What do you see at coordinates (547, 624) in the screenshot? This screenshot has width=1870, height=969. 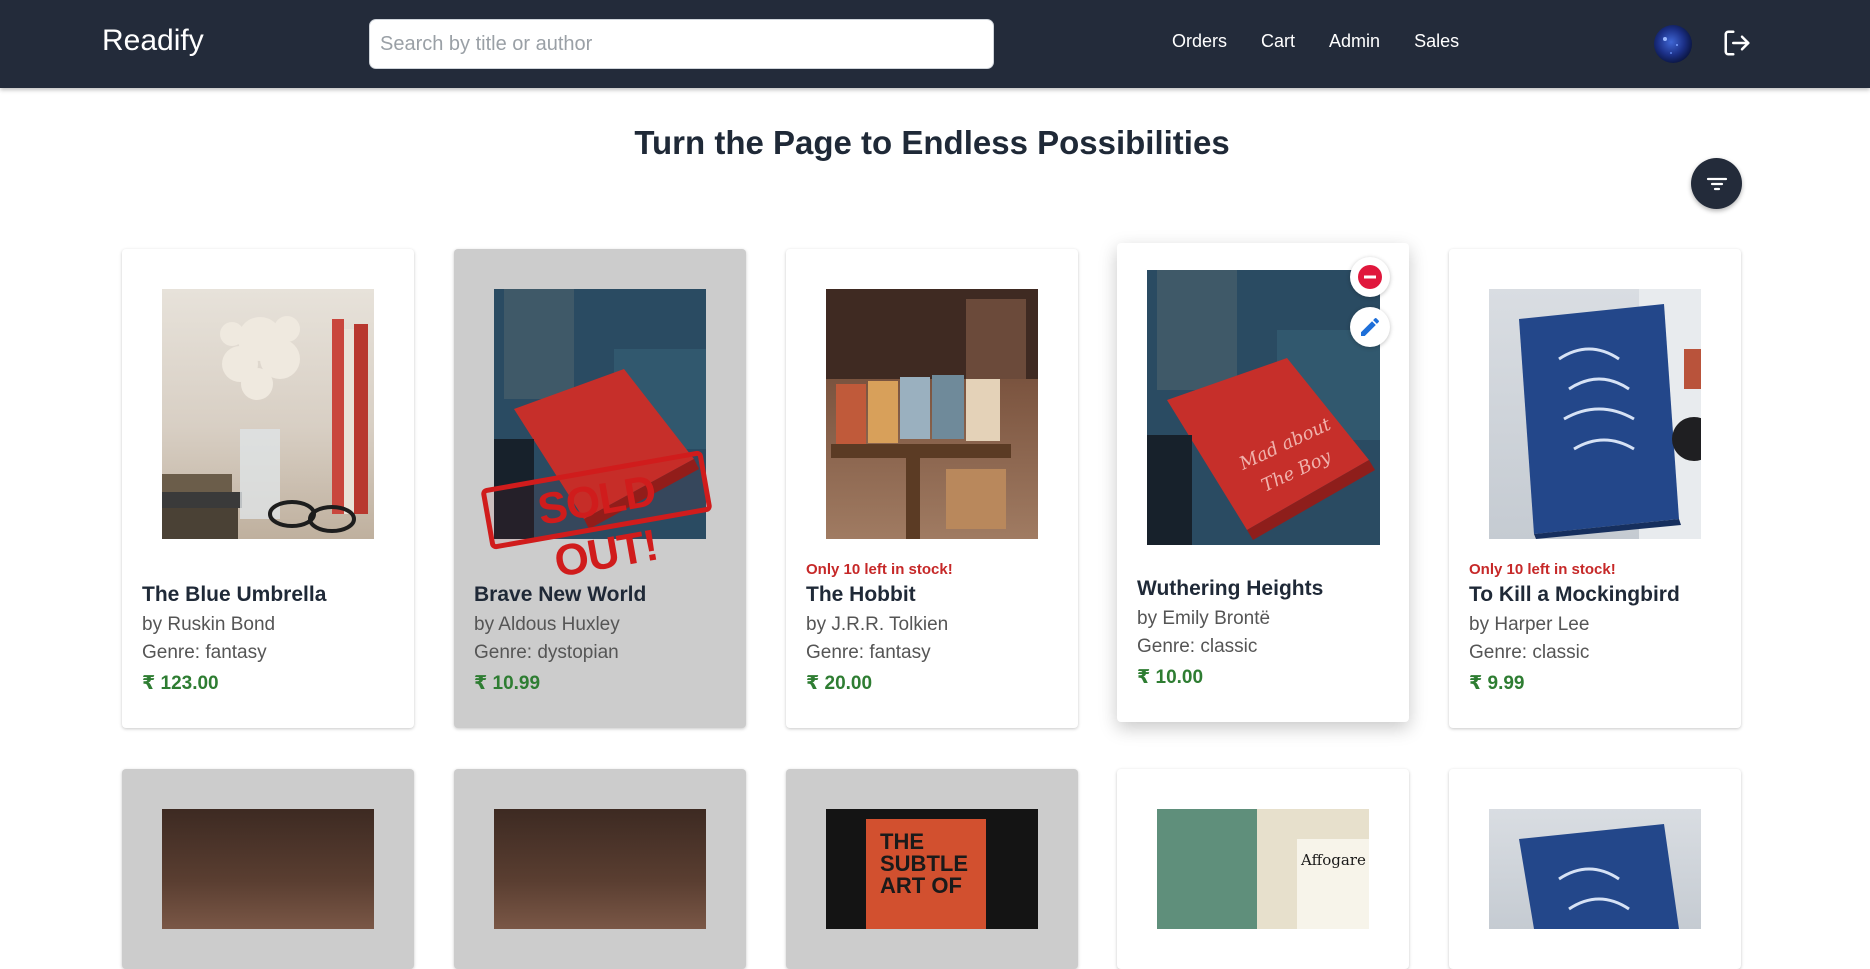 I see `book-author: by Aldous Huxley` at bounding box center [547, 624].